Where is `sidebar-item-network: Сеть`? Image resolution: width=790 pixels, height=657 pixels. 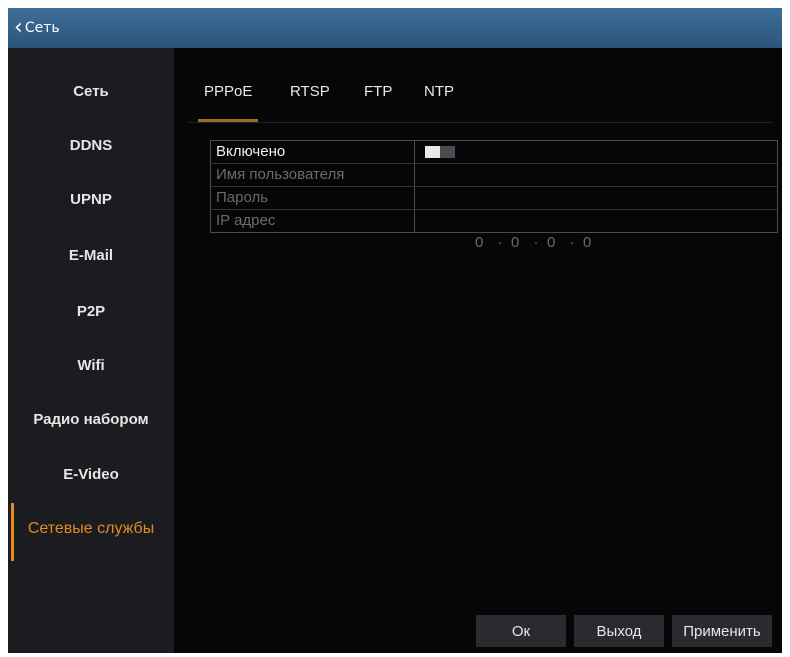
sidebar-item-network: Сеть is located at coordinates (91, 91).